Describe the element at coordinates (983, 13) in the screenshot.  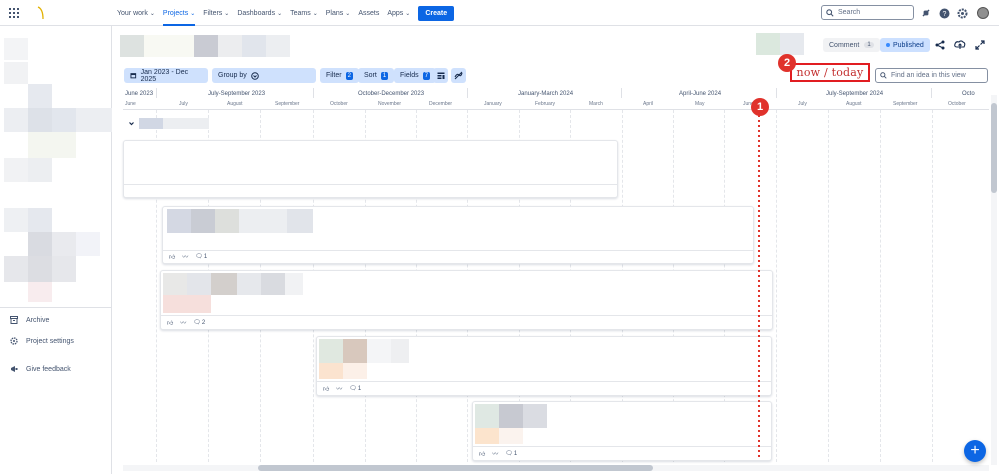
I see `avatar` at that location.